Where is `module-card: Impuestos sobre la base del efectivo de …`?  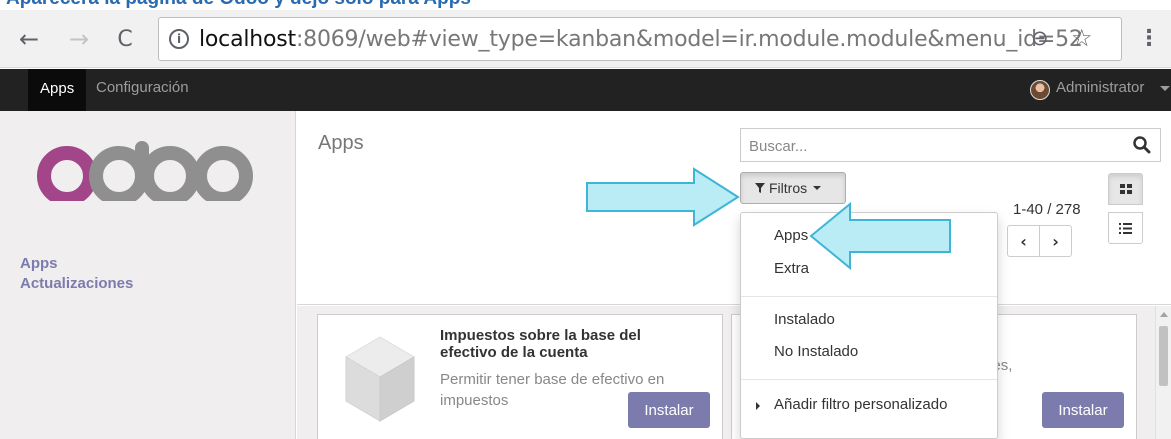
module-card: Impuestos sobre la base del efectivo de … is located at coordinates (520, 376).